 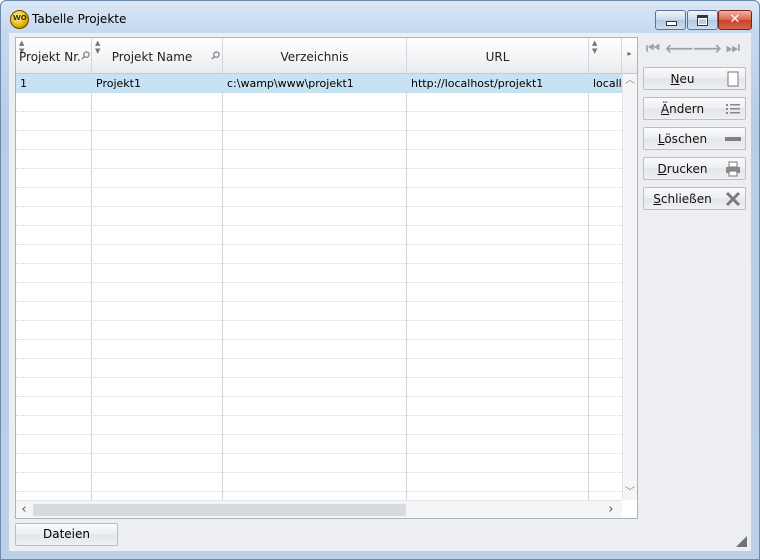 What do you see at coordinates (629, 287) in the screenshot?
I see `vertical-scrollbar: ︿ ﹀` at bounding box center [629, 287].